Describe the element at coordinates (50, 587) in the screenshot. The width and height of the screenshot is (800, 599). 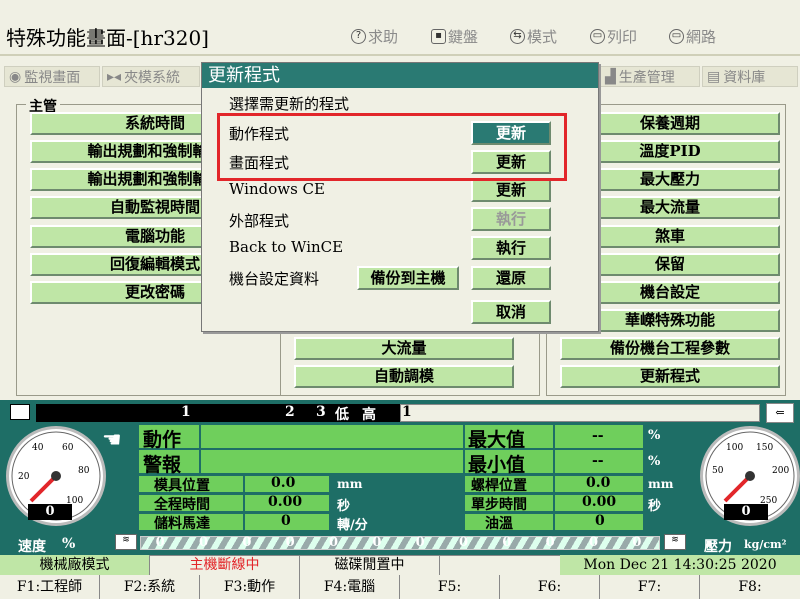
I see `f1-key: F1:工程師` at that location.